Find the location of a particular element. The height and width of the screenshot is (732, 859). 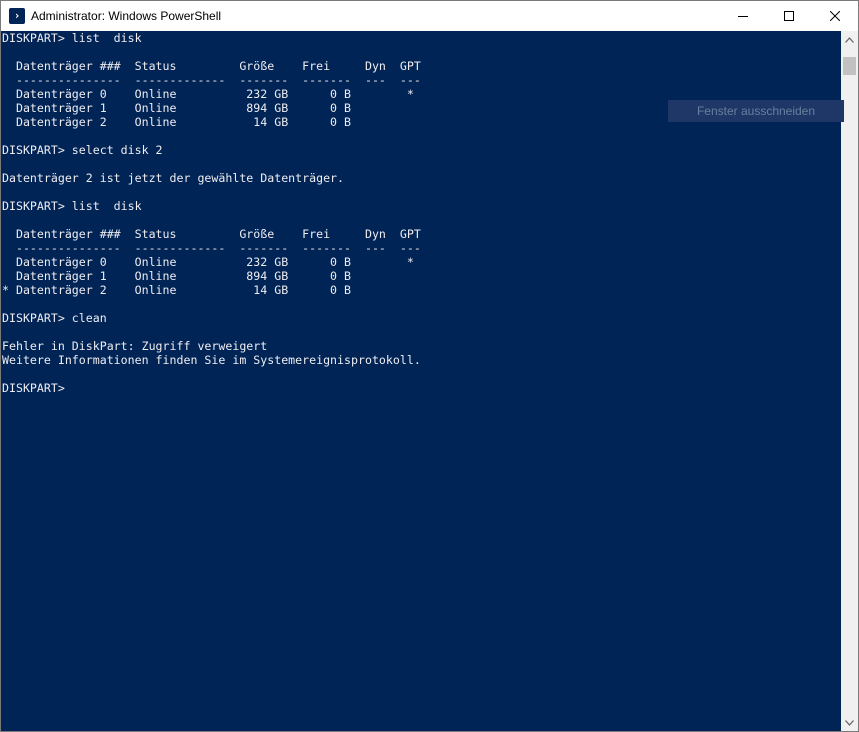

console-line: DISKPART> is located at coordinates (33, 388).